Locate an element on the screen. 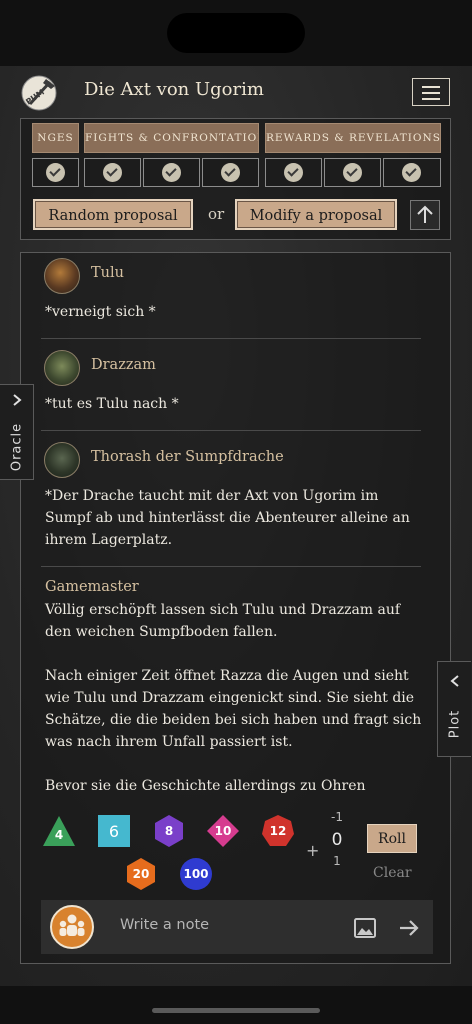  oracle-tab-label: Oracle is located at coordinates (16, 447).